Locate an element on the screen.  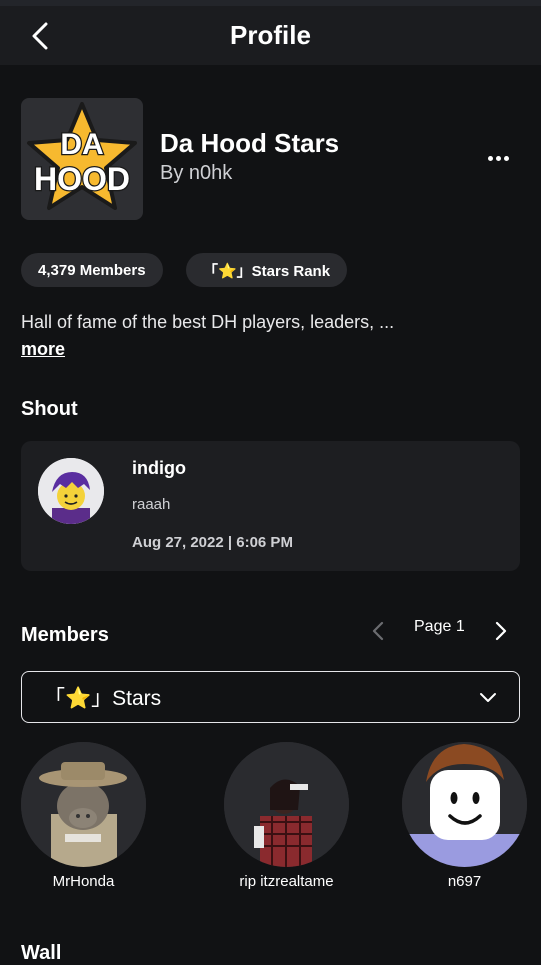
rank-label: 「⭐」Stars Rank is located at coordinates (267, 271).